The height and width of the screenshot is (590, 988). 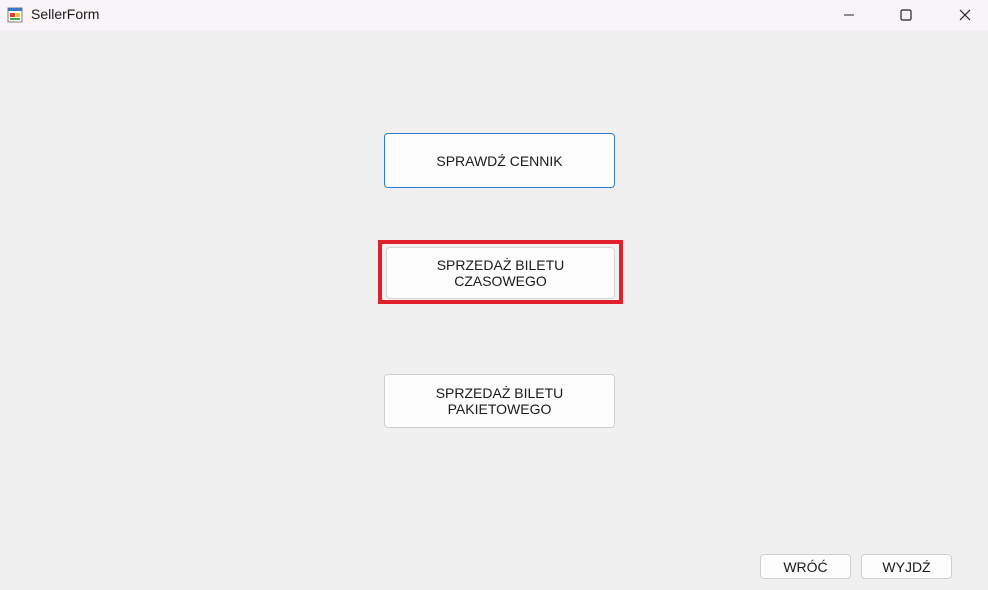 I want to click on title-bar: SellerForm, so click(x=494, y=15).